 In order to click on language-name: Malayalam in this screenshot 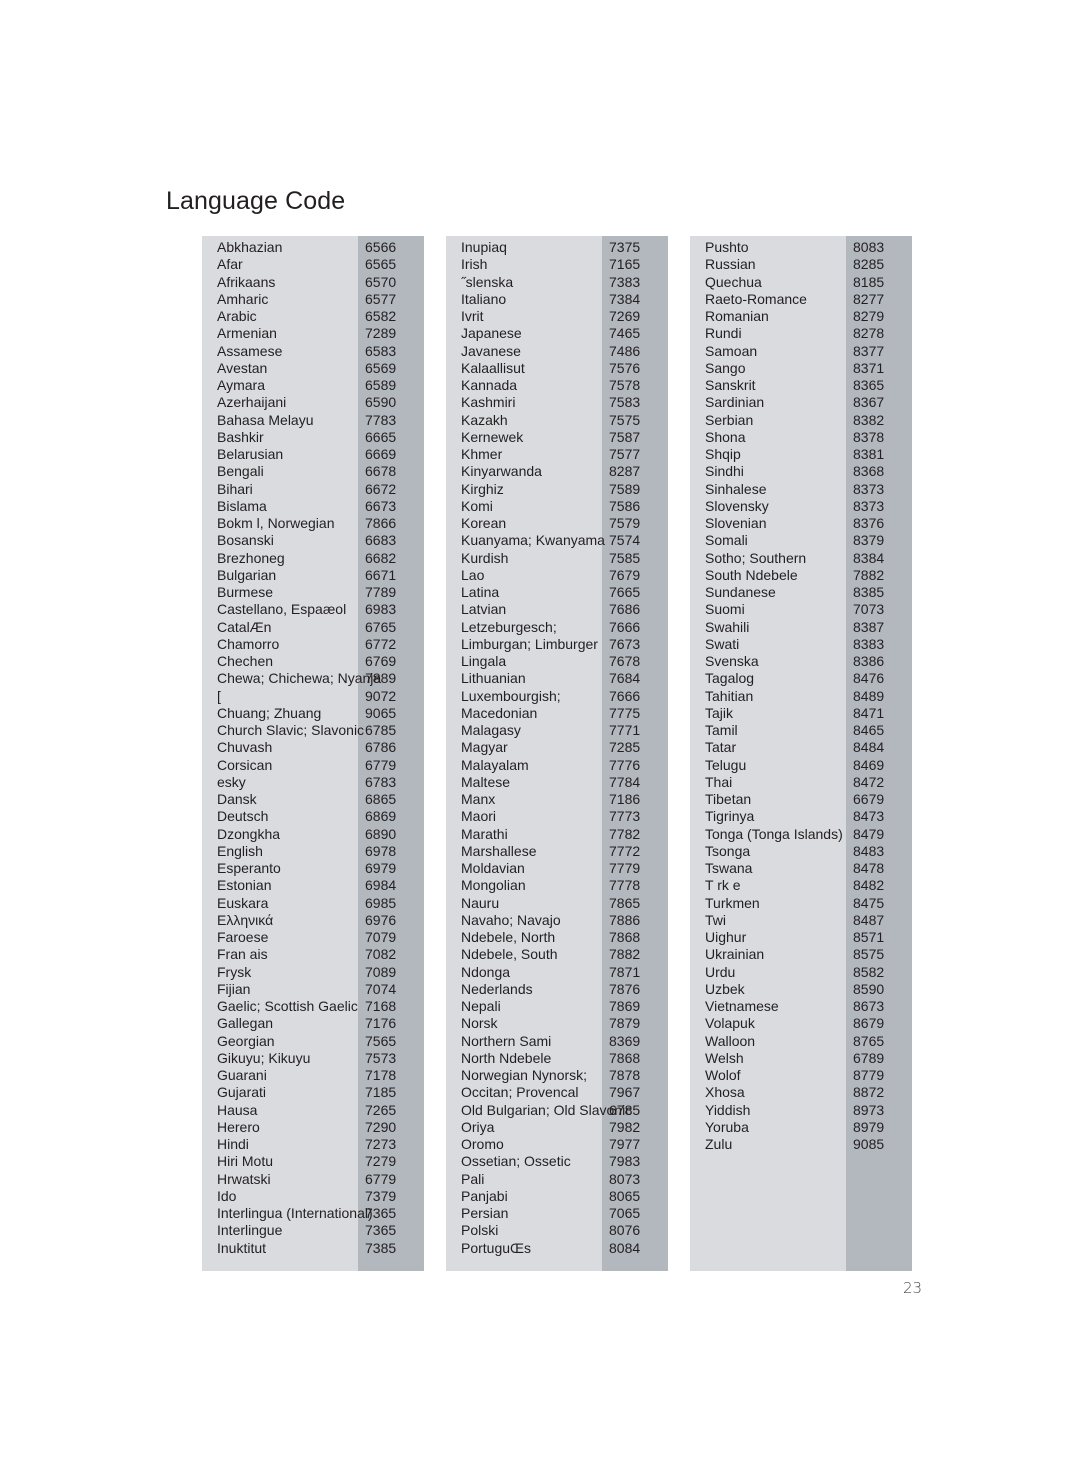, I will do `click(495, 764)`.